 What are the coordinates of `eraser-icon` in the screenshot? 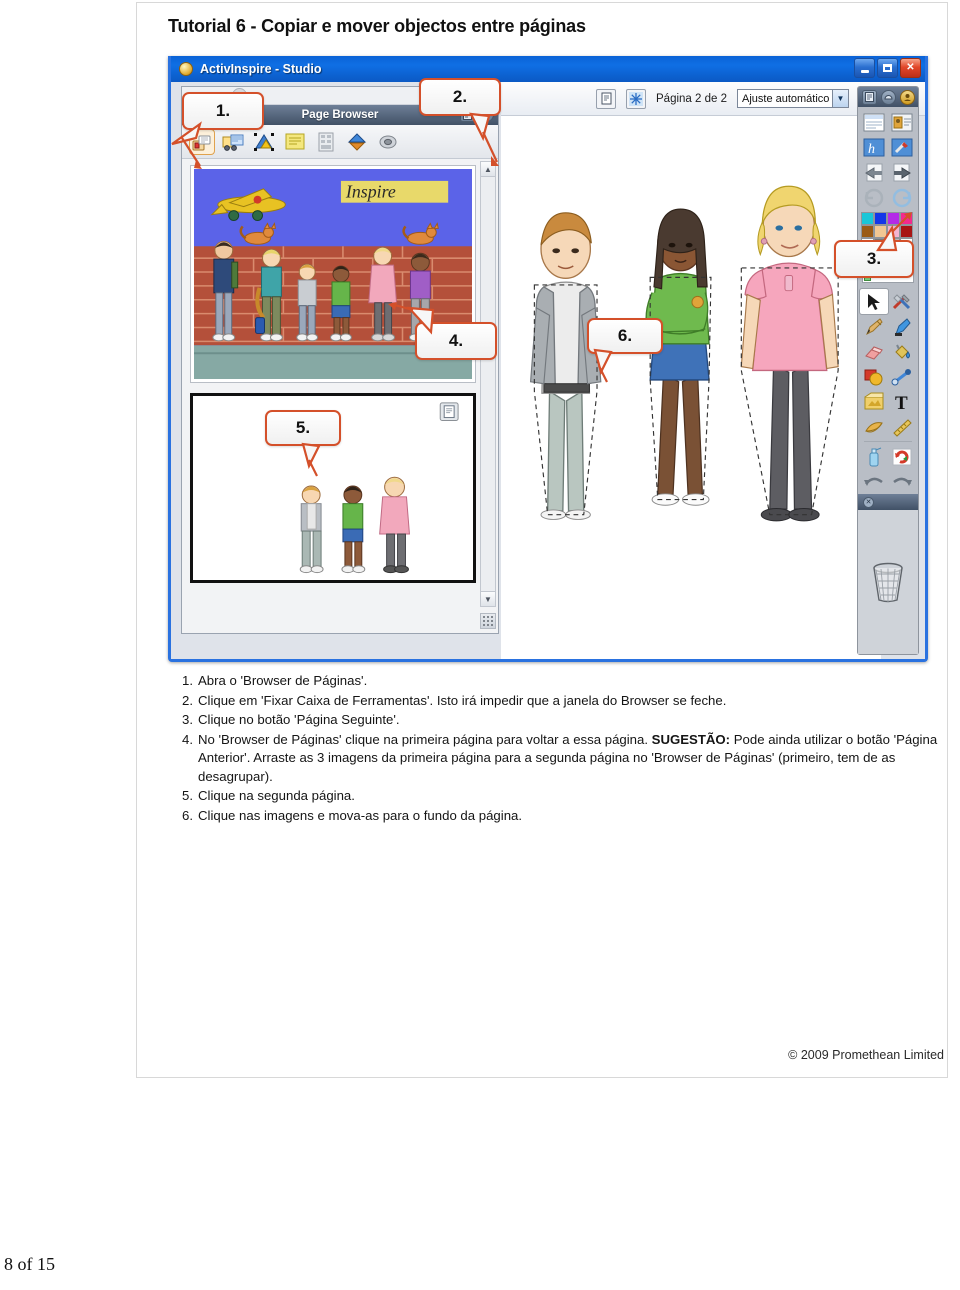 It's located at (874, 351).